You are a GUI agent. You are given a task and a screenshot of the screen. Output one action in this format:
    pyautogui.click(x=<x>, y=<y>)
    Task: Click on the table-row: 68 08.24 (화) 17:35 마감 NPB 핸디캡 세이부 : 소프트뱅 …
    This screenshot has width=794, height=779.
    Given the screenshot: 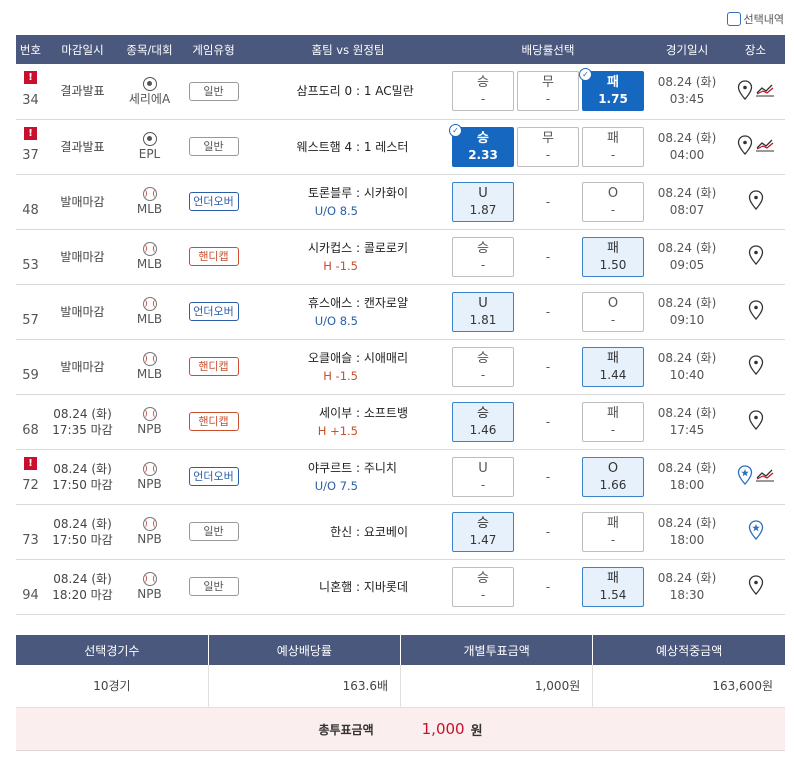 What is the action you would take?
    pyautogui.click(x=400, y=422)
    